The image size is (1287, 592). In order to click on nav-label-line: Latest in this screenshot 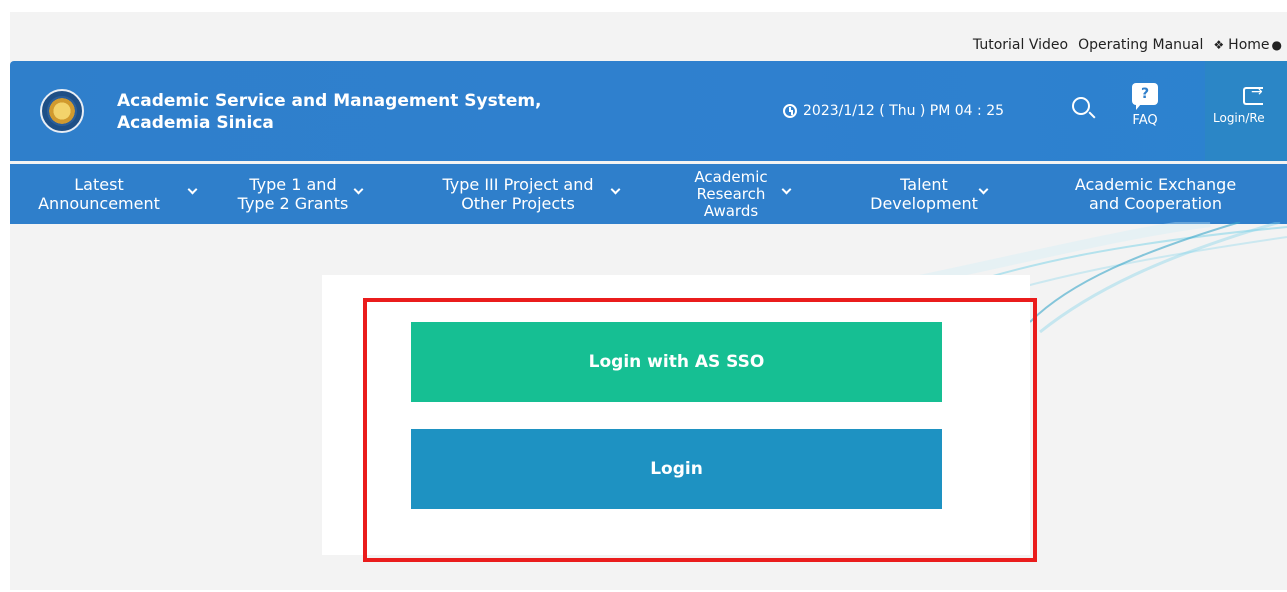, I will do `click(99, 184)`.